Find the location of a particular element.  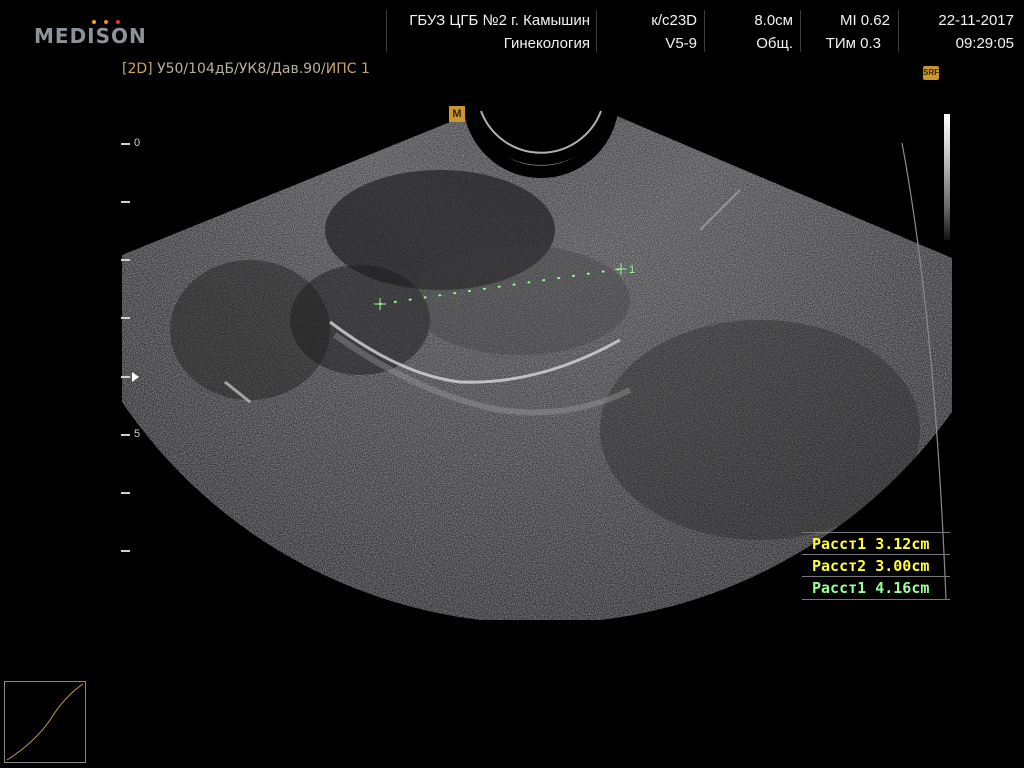

measurement-3: Расст1 4.16cm is located at coordinates (871, 588).